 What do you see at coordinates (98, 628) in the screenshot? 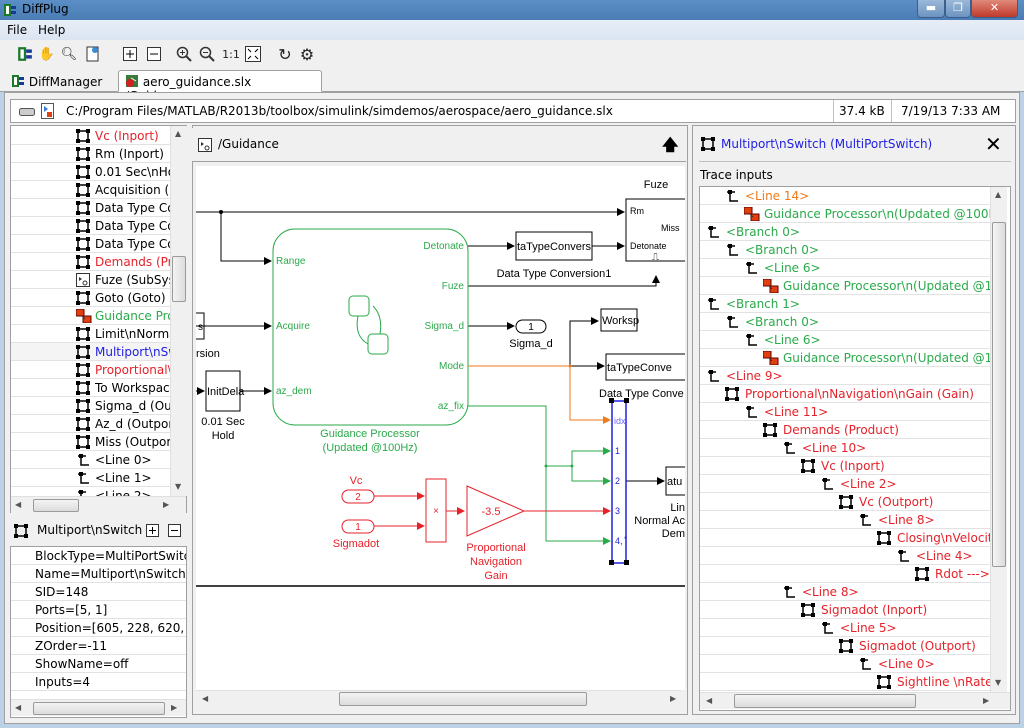
I see `property-row: Position=[605, 228, 620, 392]` at bounding box center [98, 628].